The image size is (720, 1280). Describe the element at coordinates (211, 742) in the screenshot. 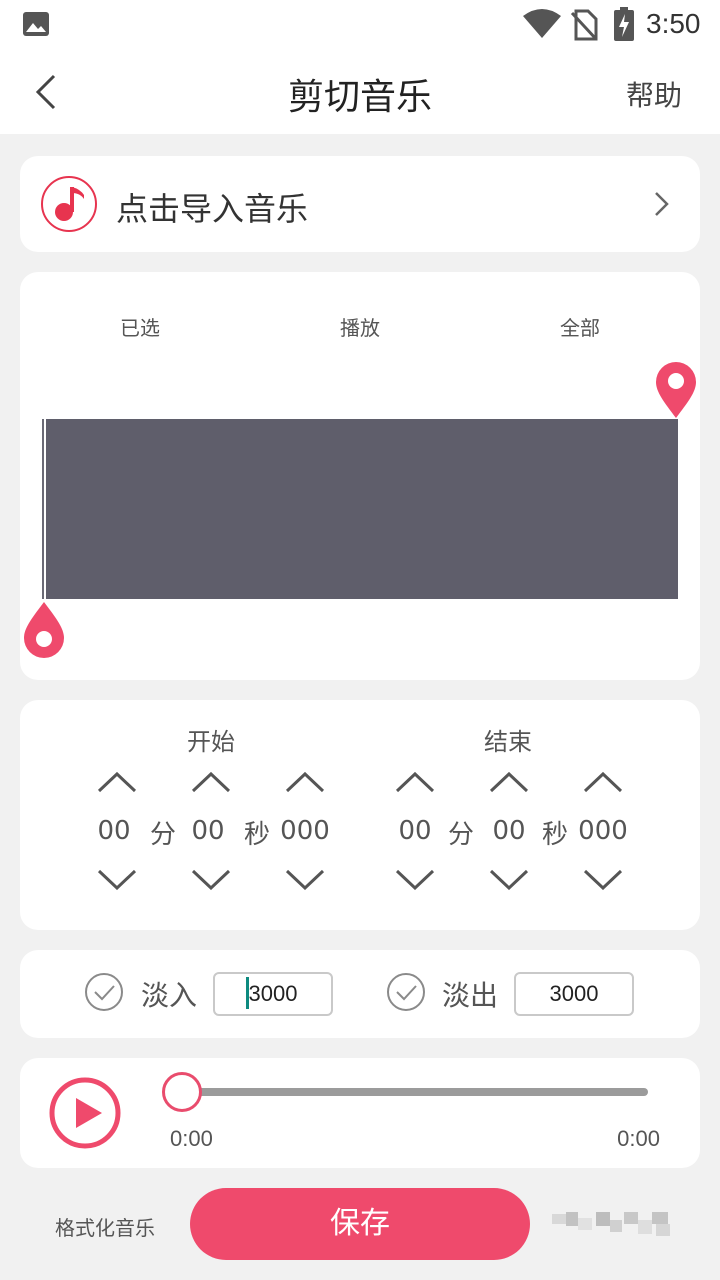

I see `start-label: 开始` at that location.